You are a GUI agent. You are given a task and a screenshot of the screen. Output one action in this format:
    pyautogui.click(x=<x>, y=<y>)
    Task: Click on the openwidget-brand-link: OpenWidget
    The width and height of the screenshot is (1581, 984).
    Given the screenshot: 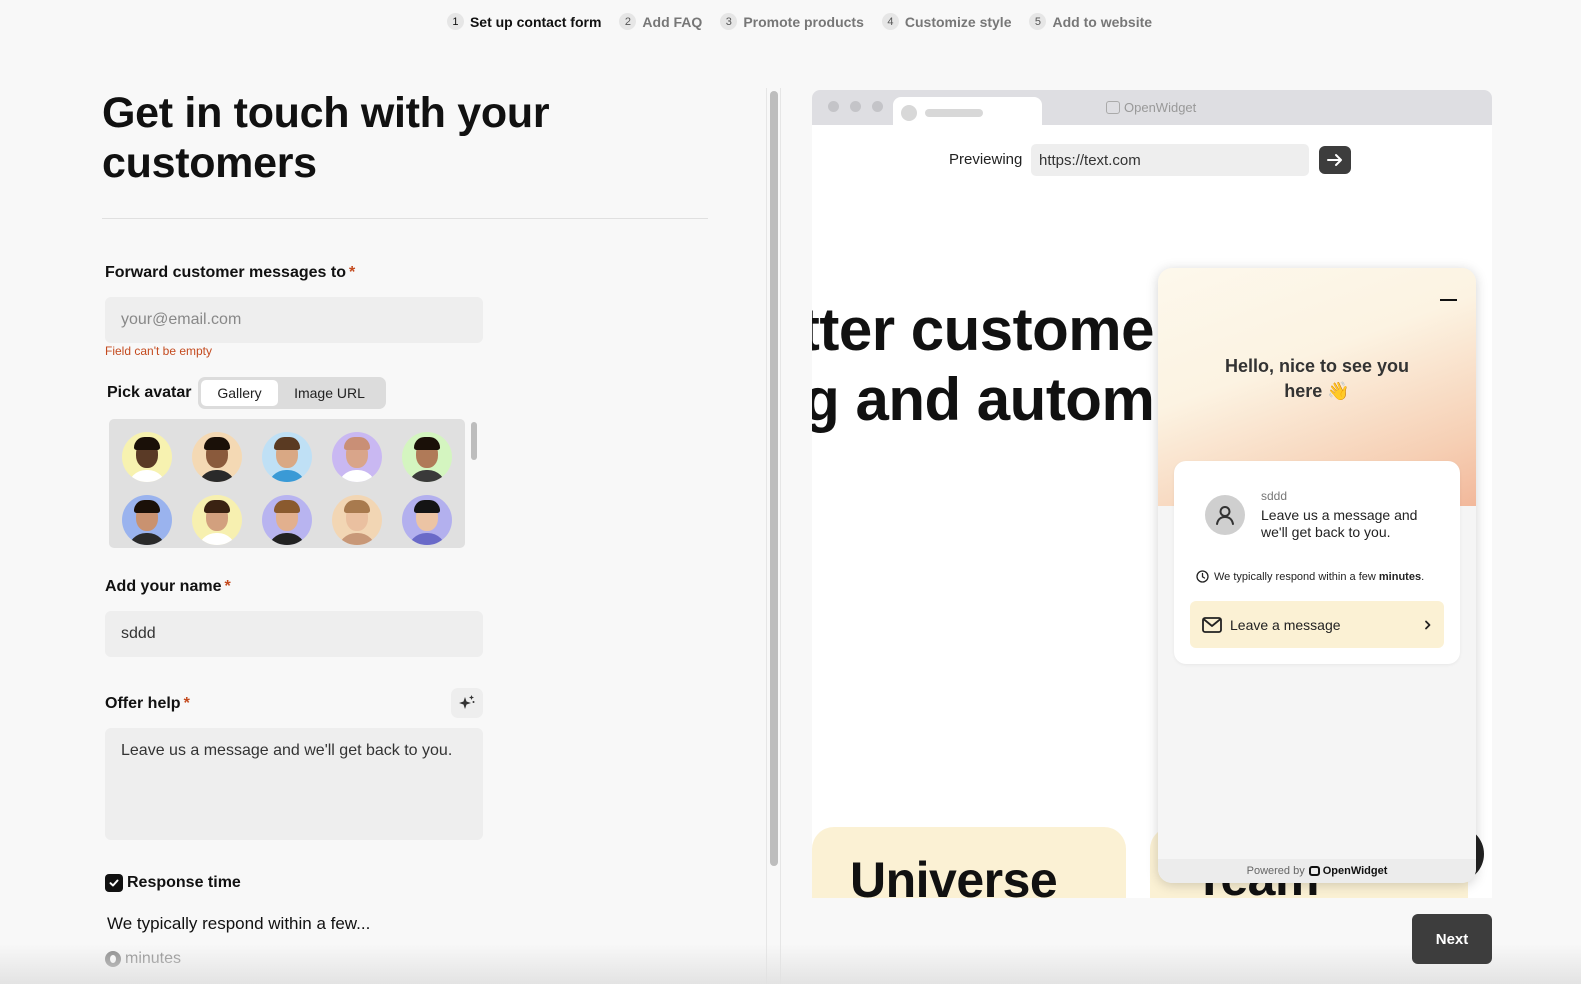 What is the action you would take?
    pyautogui.click(x=1348, y=871)
    